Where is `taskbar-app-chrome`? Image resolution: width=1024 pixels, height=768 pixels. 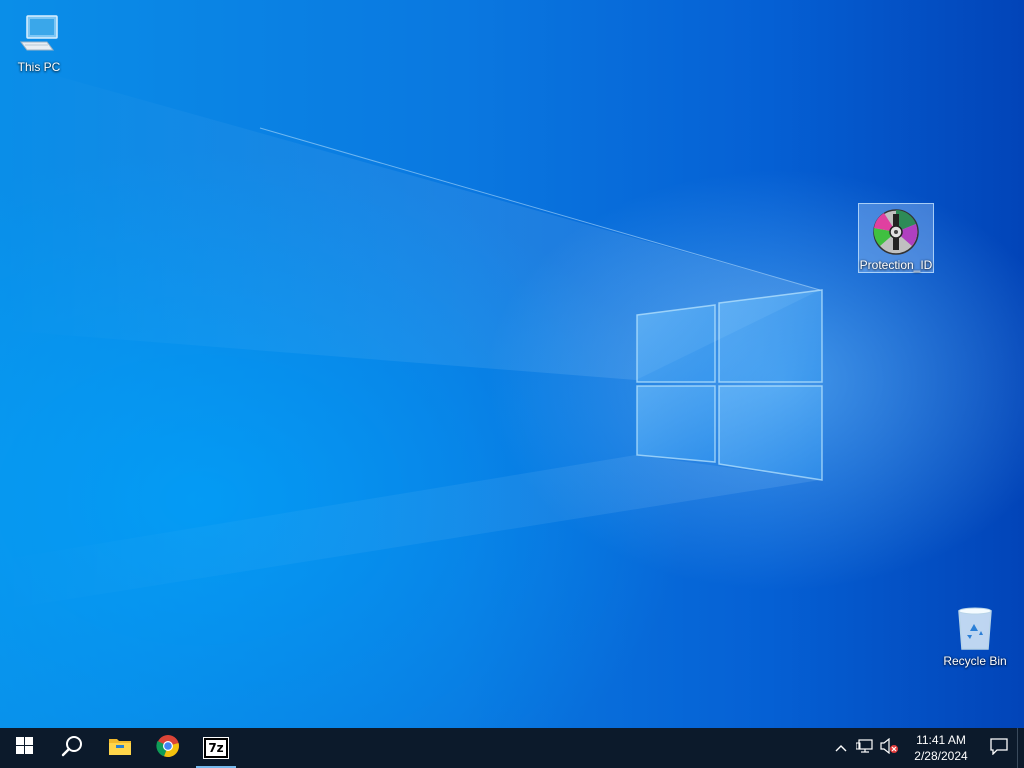 taskbar-app-chrome is located at coordinates (168, 748).